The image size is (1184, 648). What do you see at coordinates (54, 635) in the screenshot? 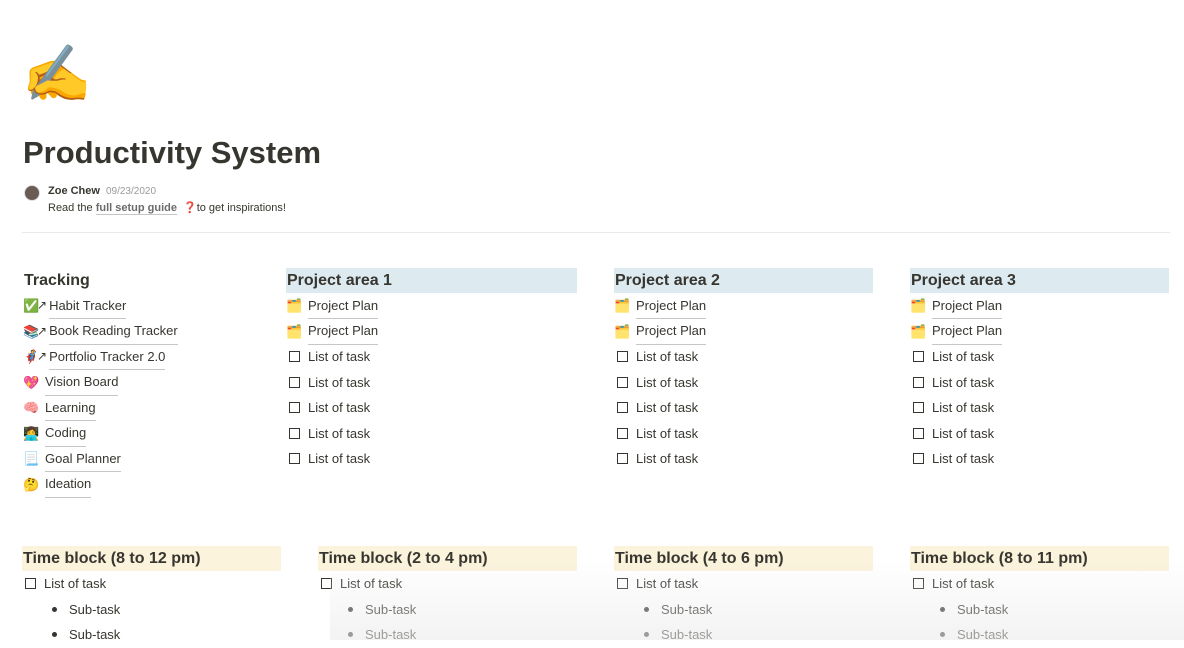
I see `bullet-icon` at bounding box center [54, 635].